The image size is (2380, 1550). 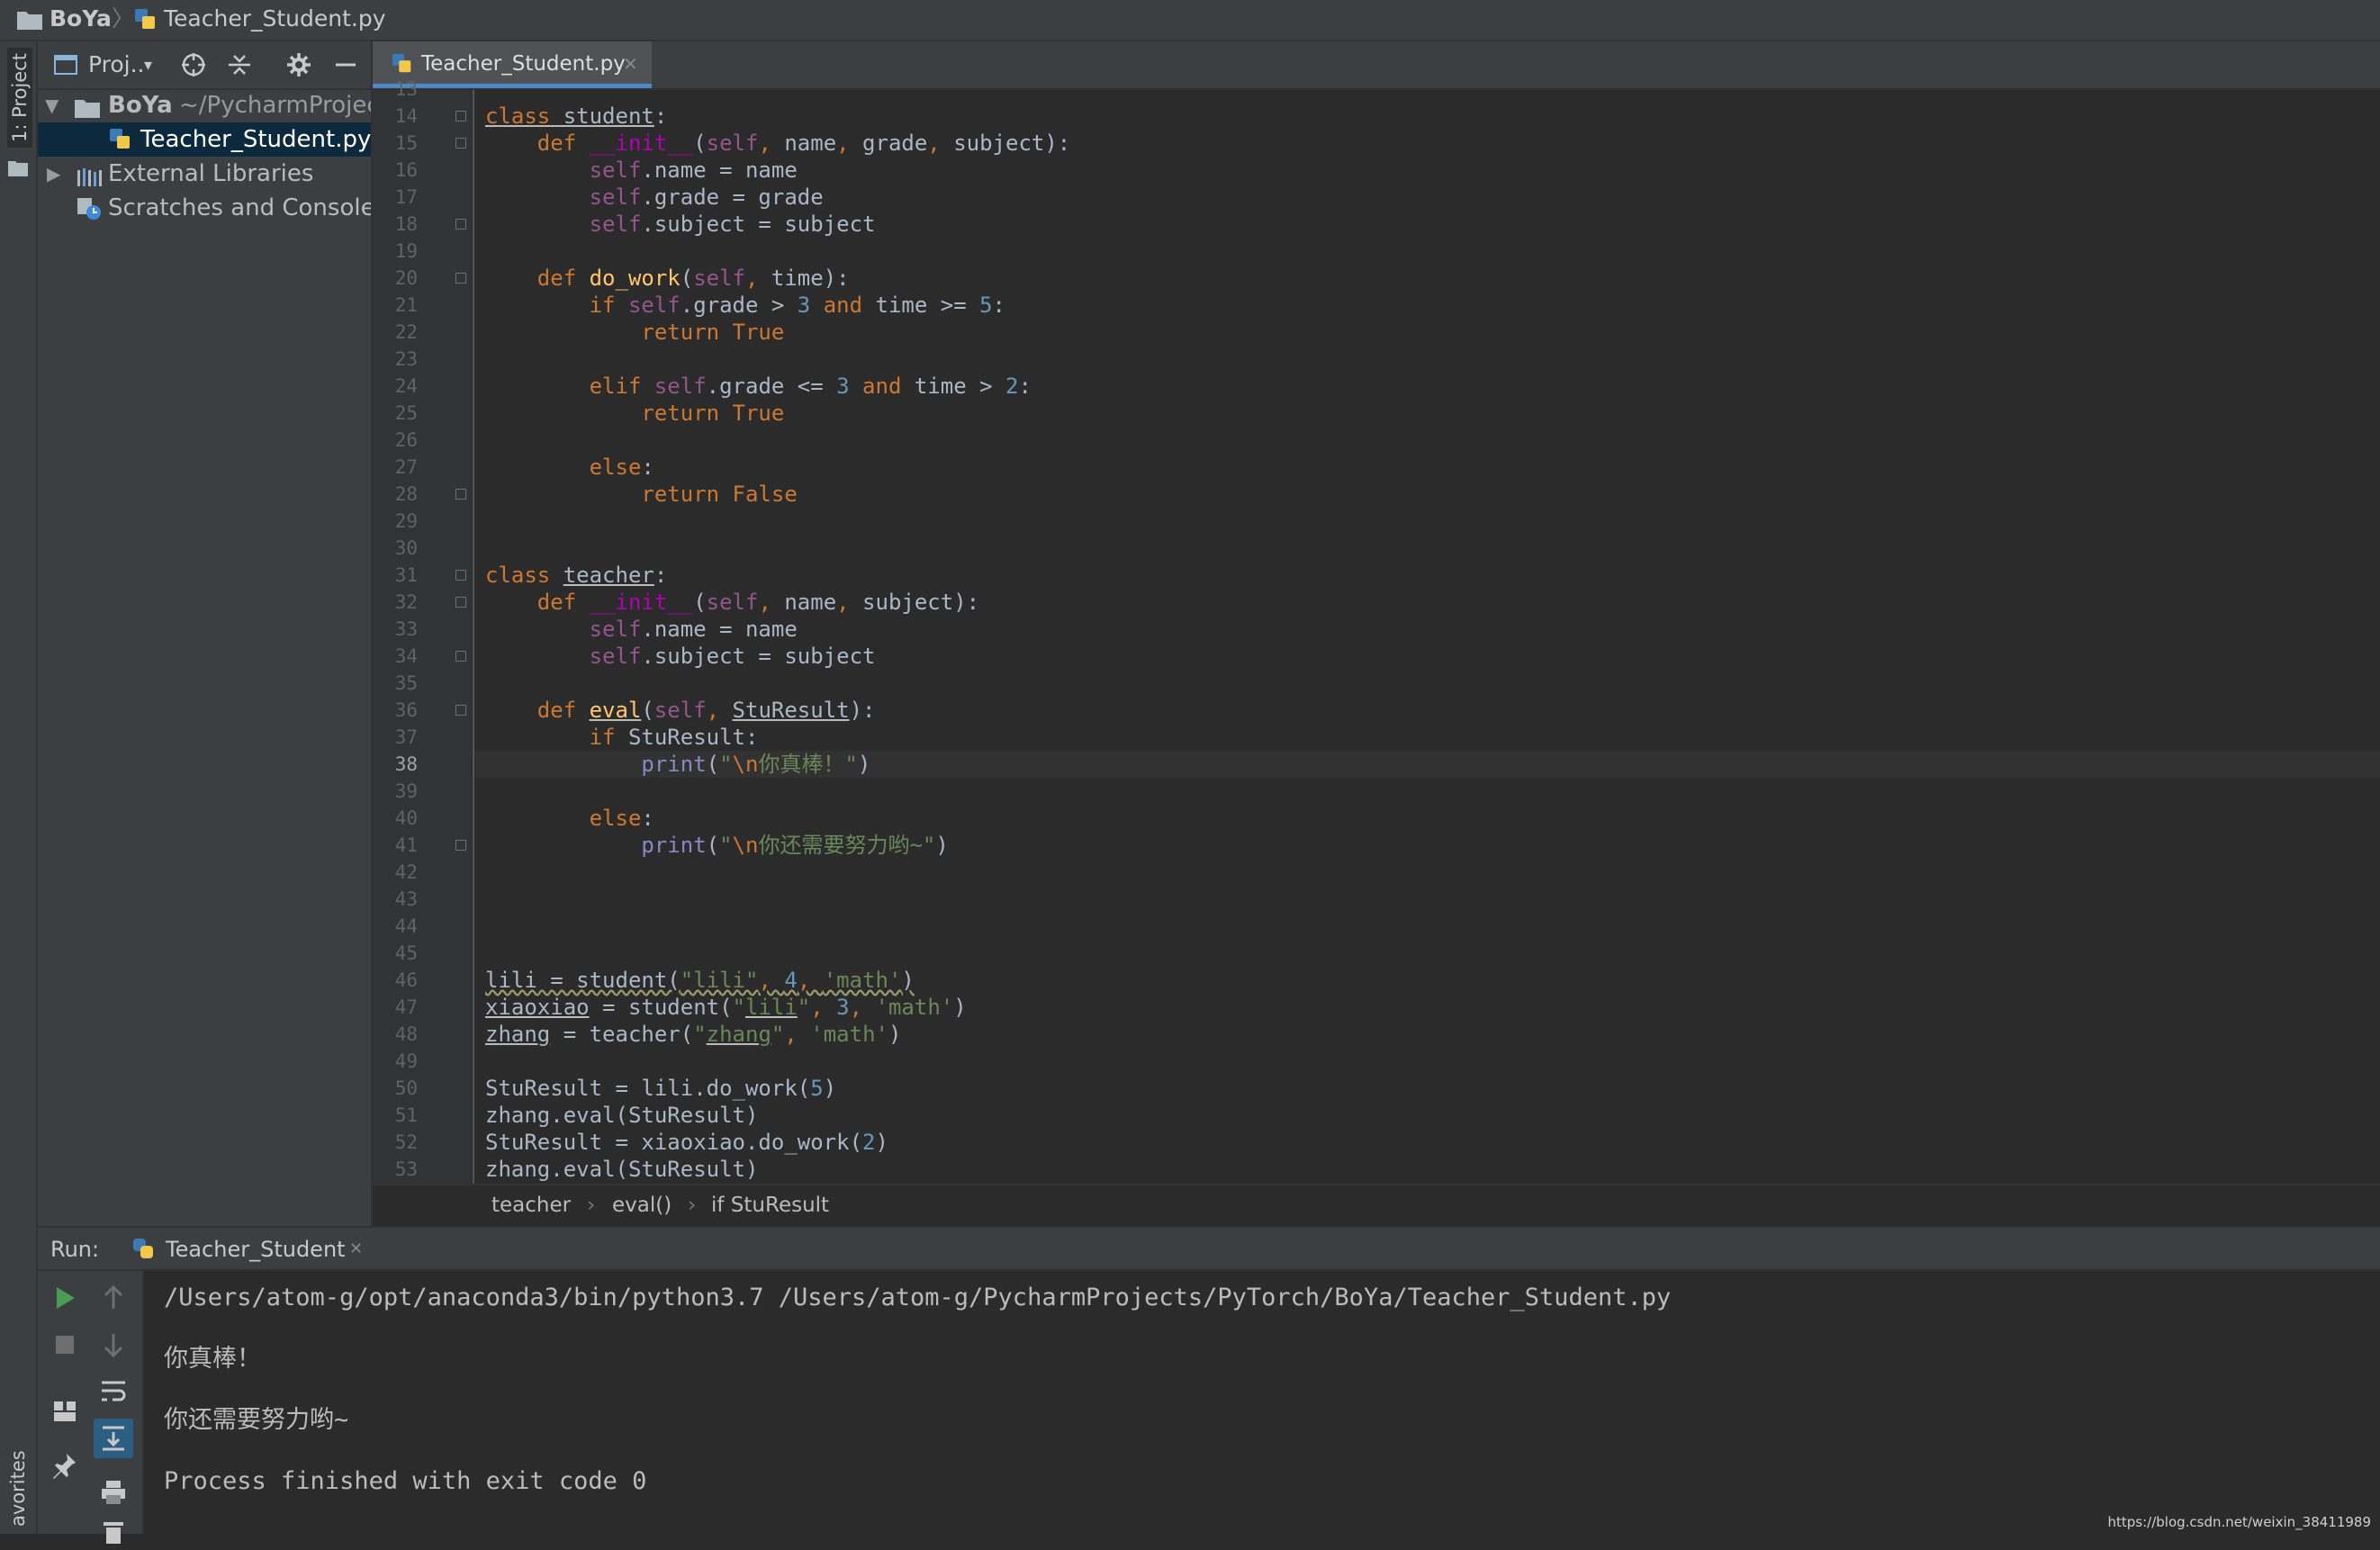 What do you see at coordinates (717, 846) in the screenshot?
I see `code-line: print("\n你还需要努力哟~")` at bounding box center [717, 846].